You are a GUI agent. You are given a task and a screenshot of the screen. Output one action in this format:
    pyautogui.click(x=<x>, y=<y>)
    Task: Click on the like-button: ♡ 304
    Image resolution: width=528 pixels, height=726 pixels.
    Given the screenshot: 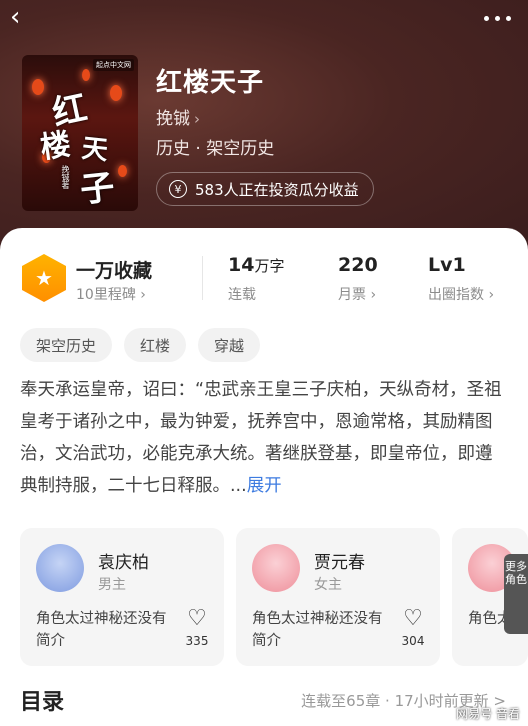 What is the action you would take?
    pyautogui.click(x=413, y=627)
    